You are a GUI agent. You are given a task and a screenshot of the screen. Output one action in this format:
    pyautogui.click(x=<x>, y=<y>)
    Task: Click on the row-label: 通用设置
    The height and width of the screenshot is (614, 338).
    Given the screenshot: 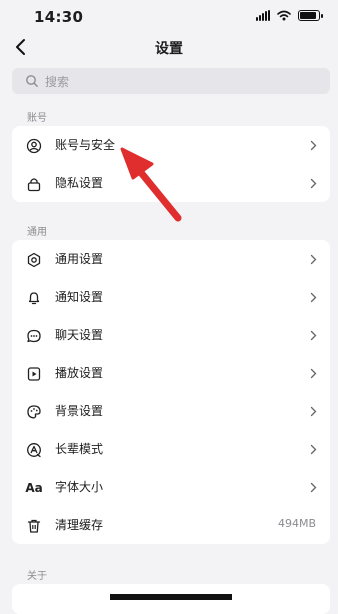 What is the action you would take?
    pyautogui.click(x=79, y=259)
    